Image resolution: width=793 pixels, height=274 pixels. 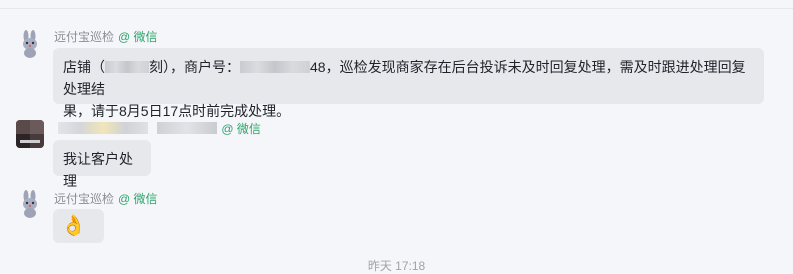 What do you see at coordinates (103, 128) in the screenshot?
I see `redacted-sender-name` at bounding box center [103, 128].